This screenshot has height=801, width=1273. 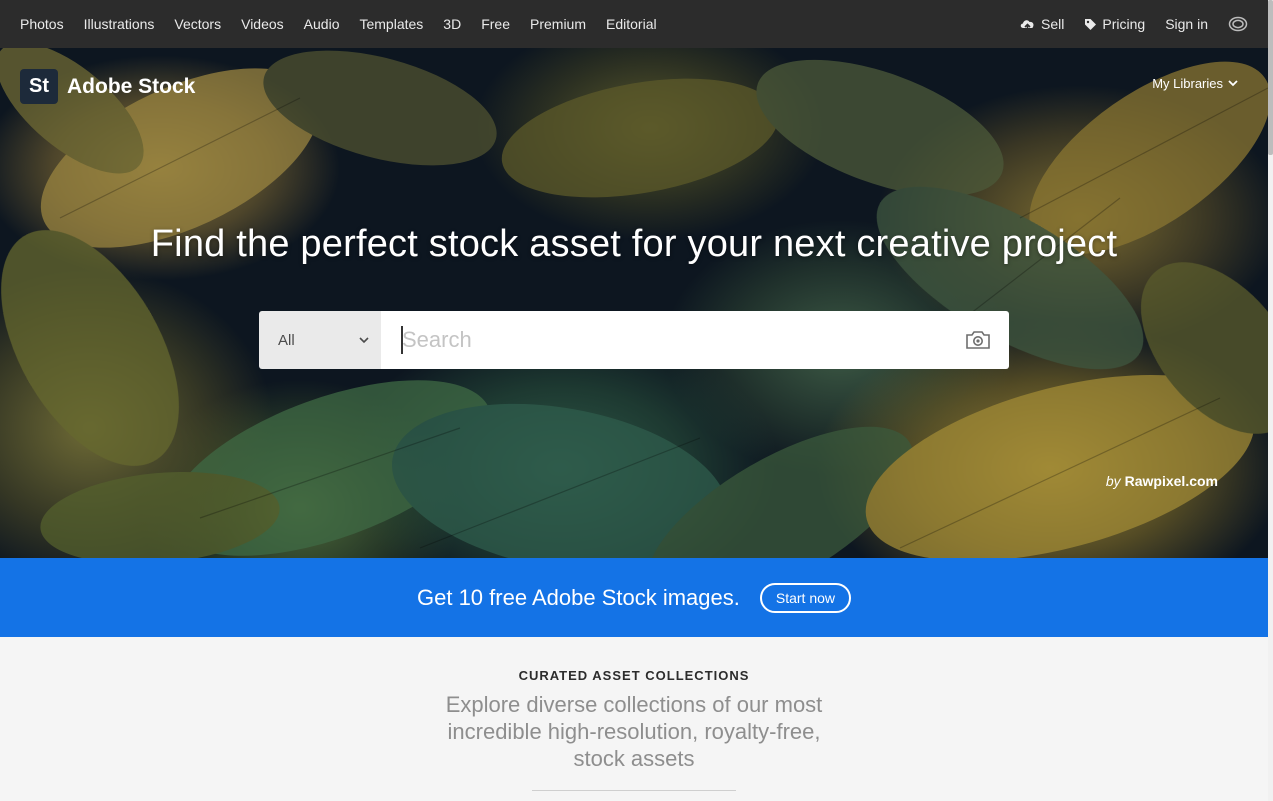 I want to click on brand-name: Adobe Stock, so click(x=131, y=86).